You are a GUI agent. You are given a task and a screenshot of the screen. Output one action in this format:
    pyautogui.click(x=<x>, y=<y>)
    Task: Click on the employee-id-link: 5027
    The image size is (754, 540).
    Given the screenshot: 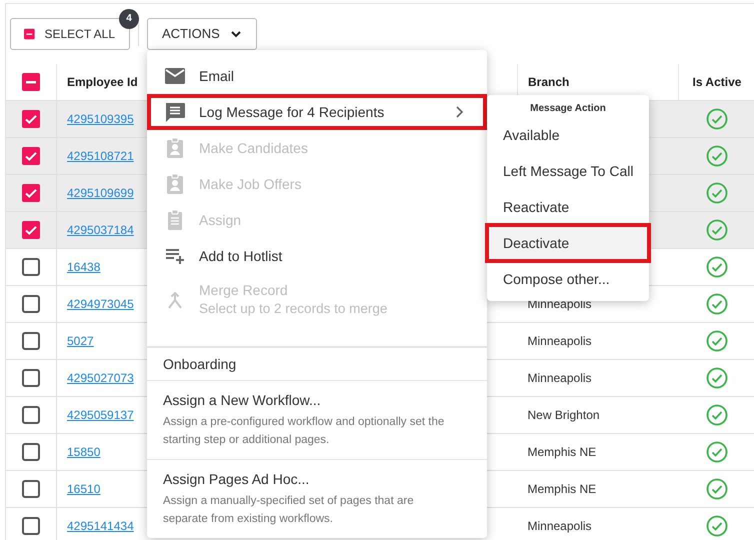 What is the action you would take?
    pyautogui.click(x=80, y=341)
    